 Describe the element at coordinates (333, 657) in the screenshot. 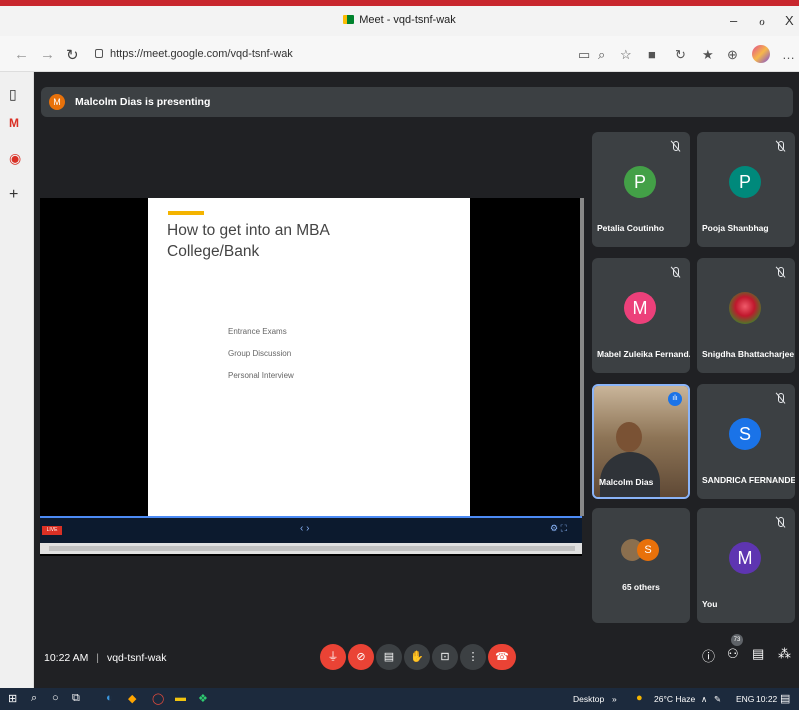

I see `mic-toggle-button: ⏚` at that location.